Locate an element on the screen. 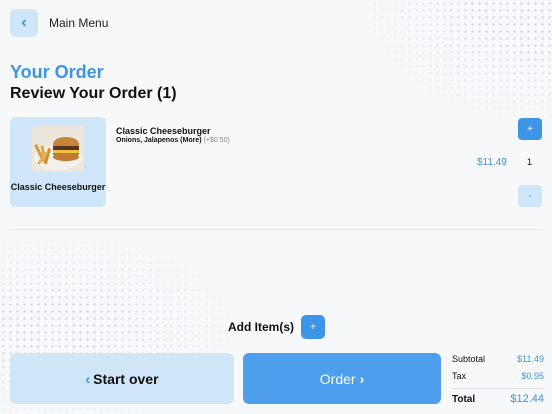 Image resolution: width=552 pixels, height=414 pixels. item-price: $11.49 is located at coordinates (492, 162).